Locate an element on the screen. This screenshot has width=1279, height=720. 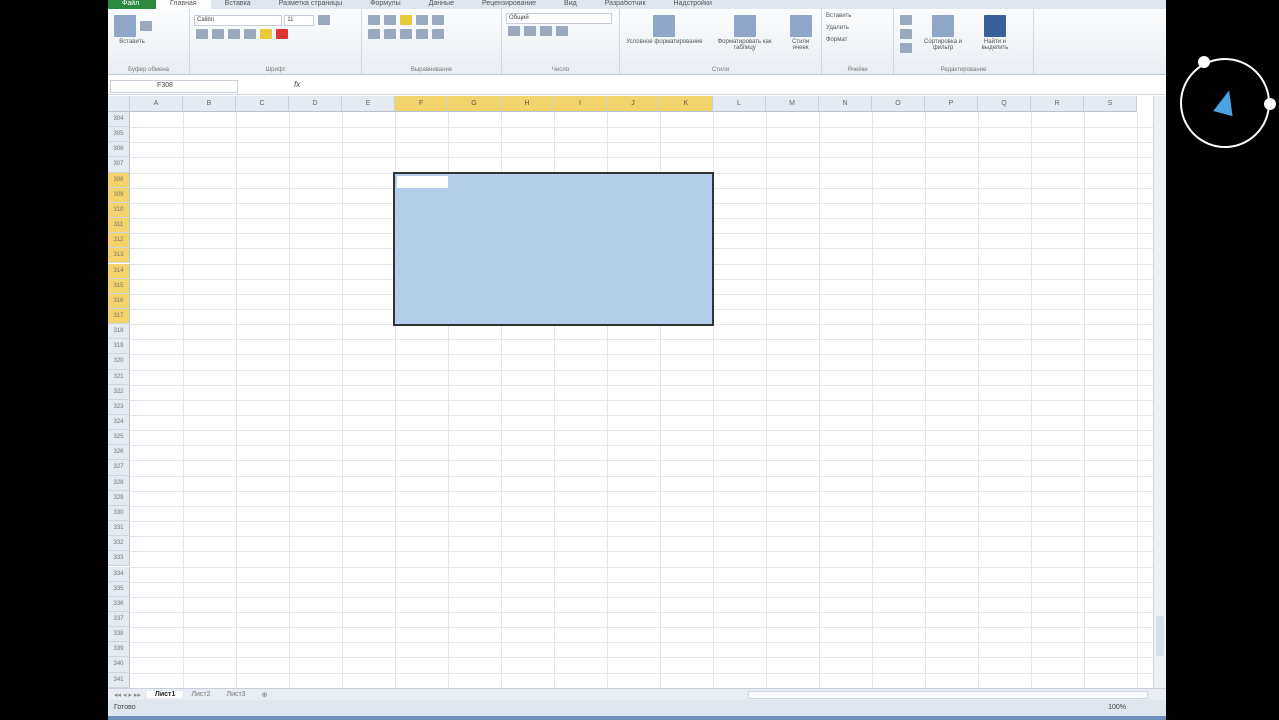
row-header: 332 is located at coordinates (119, 544).